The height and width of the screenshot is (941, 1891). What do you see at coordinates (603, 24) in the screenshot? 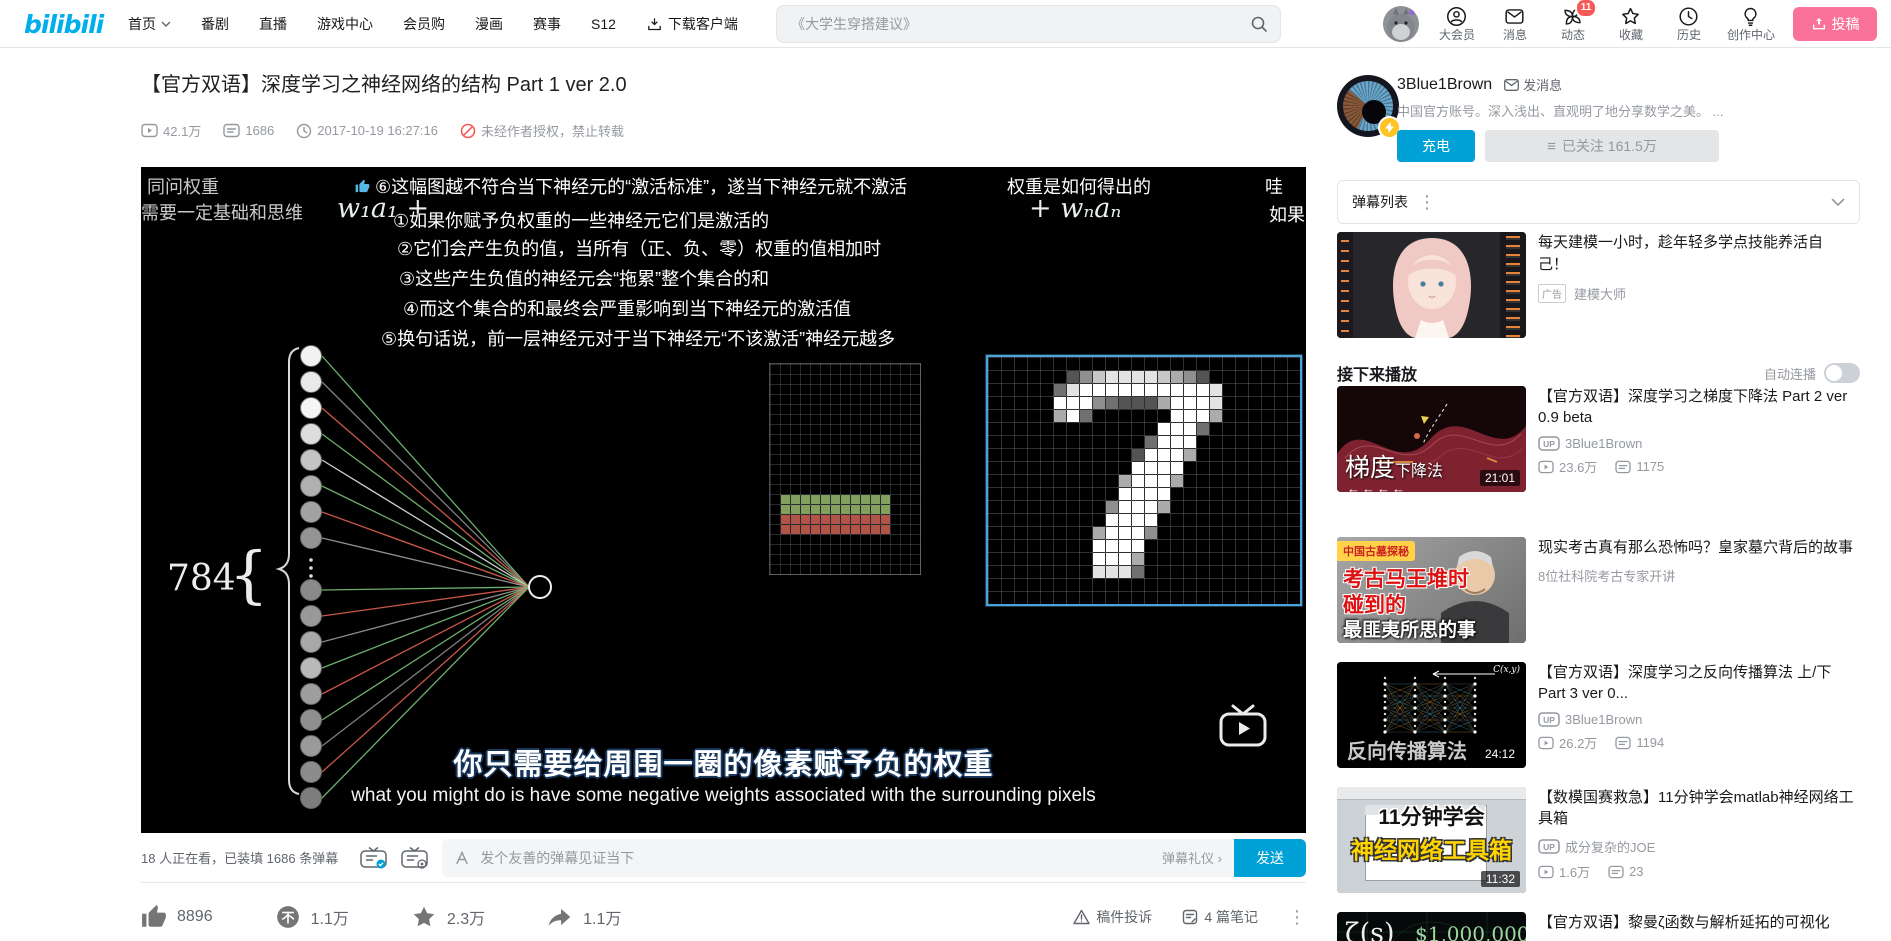
I see `nav-item-8: S12` at bounding box center [603, 24].